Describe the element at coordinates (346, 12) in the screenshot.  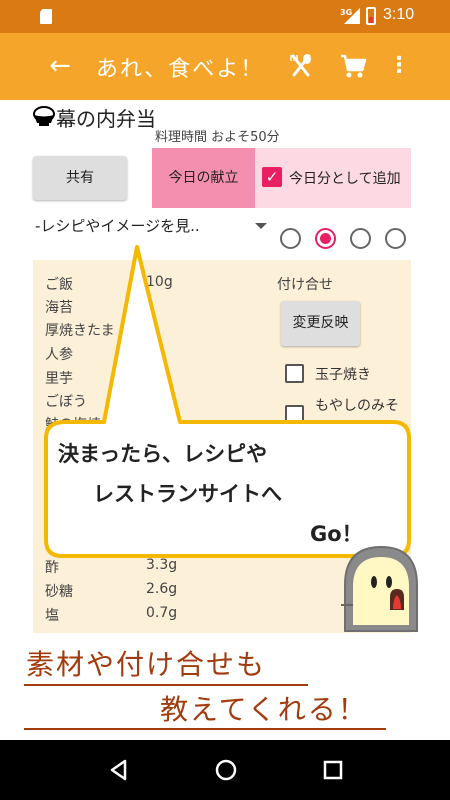
I see `network-type: 3G` at that location.